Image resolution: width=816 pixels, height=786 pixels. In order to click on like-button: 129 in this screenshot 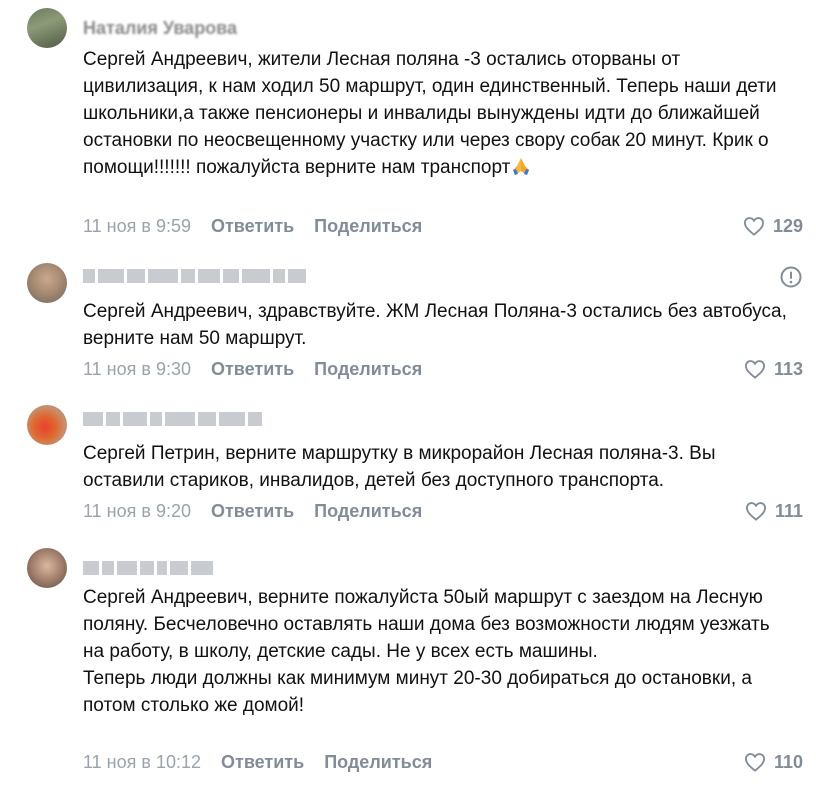, I will do `click(773, 226)`.